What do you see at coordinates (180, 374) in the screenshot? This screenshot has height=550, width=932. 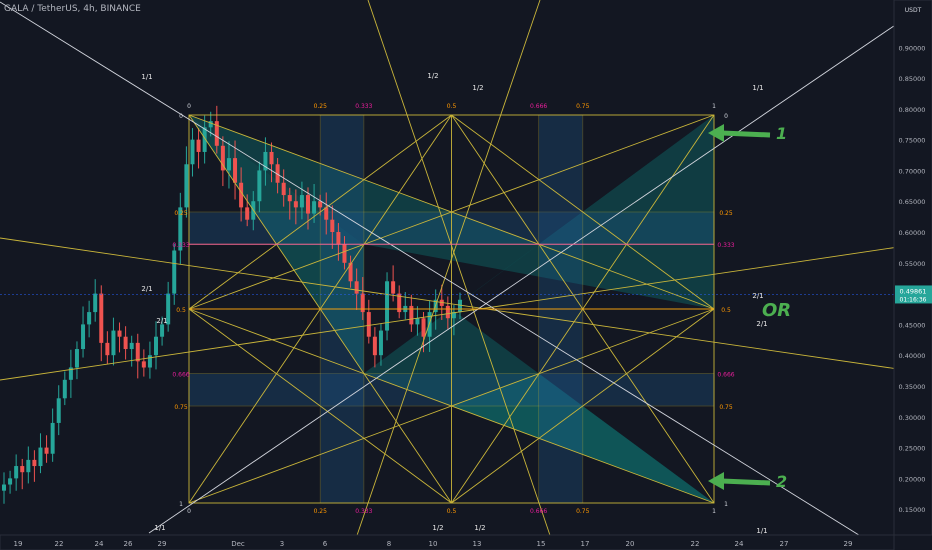 I see `gann-left-label: 0.666` at bounding box center [180, 374].